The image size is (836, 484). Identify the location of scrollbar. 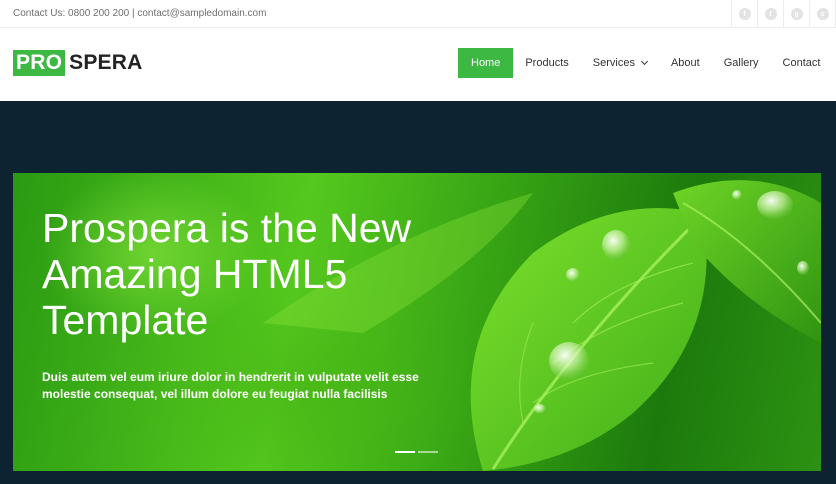
(834, 292).